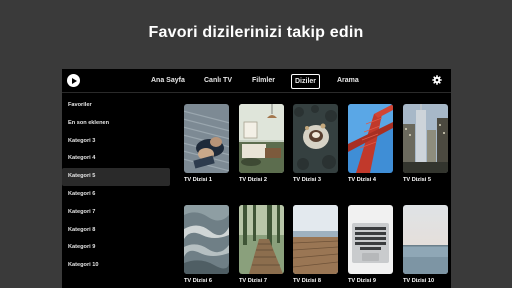 The width and height of the screenshot is (512, 288). I want to click on sidebar-item-category-6: Kategori 6, so click(117, 195).